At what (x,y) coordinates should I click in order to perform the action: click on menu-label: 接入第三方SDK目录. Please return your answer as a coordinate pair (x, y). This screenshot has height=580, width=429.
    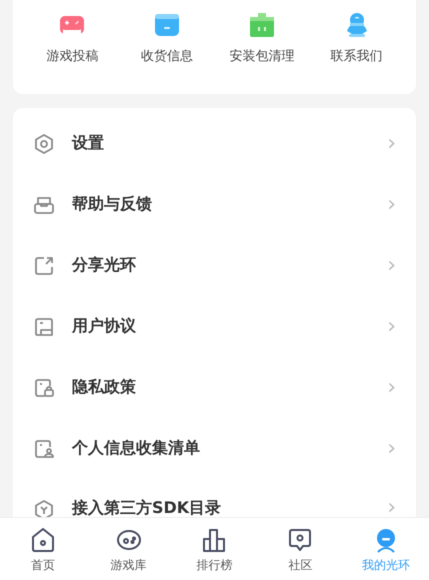
    Looking at the image, I should click on (147, 508).